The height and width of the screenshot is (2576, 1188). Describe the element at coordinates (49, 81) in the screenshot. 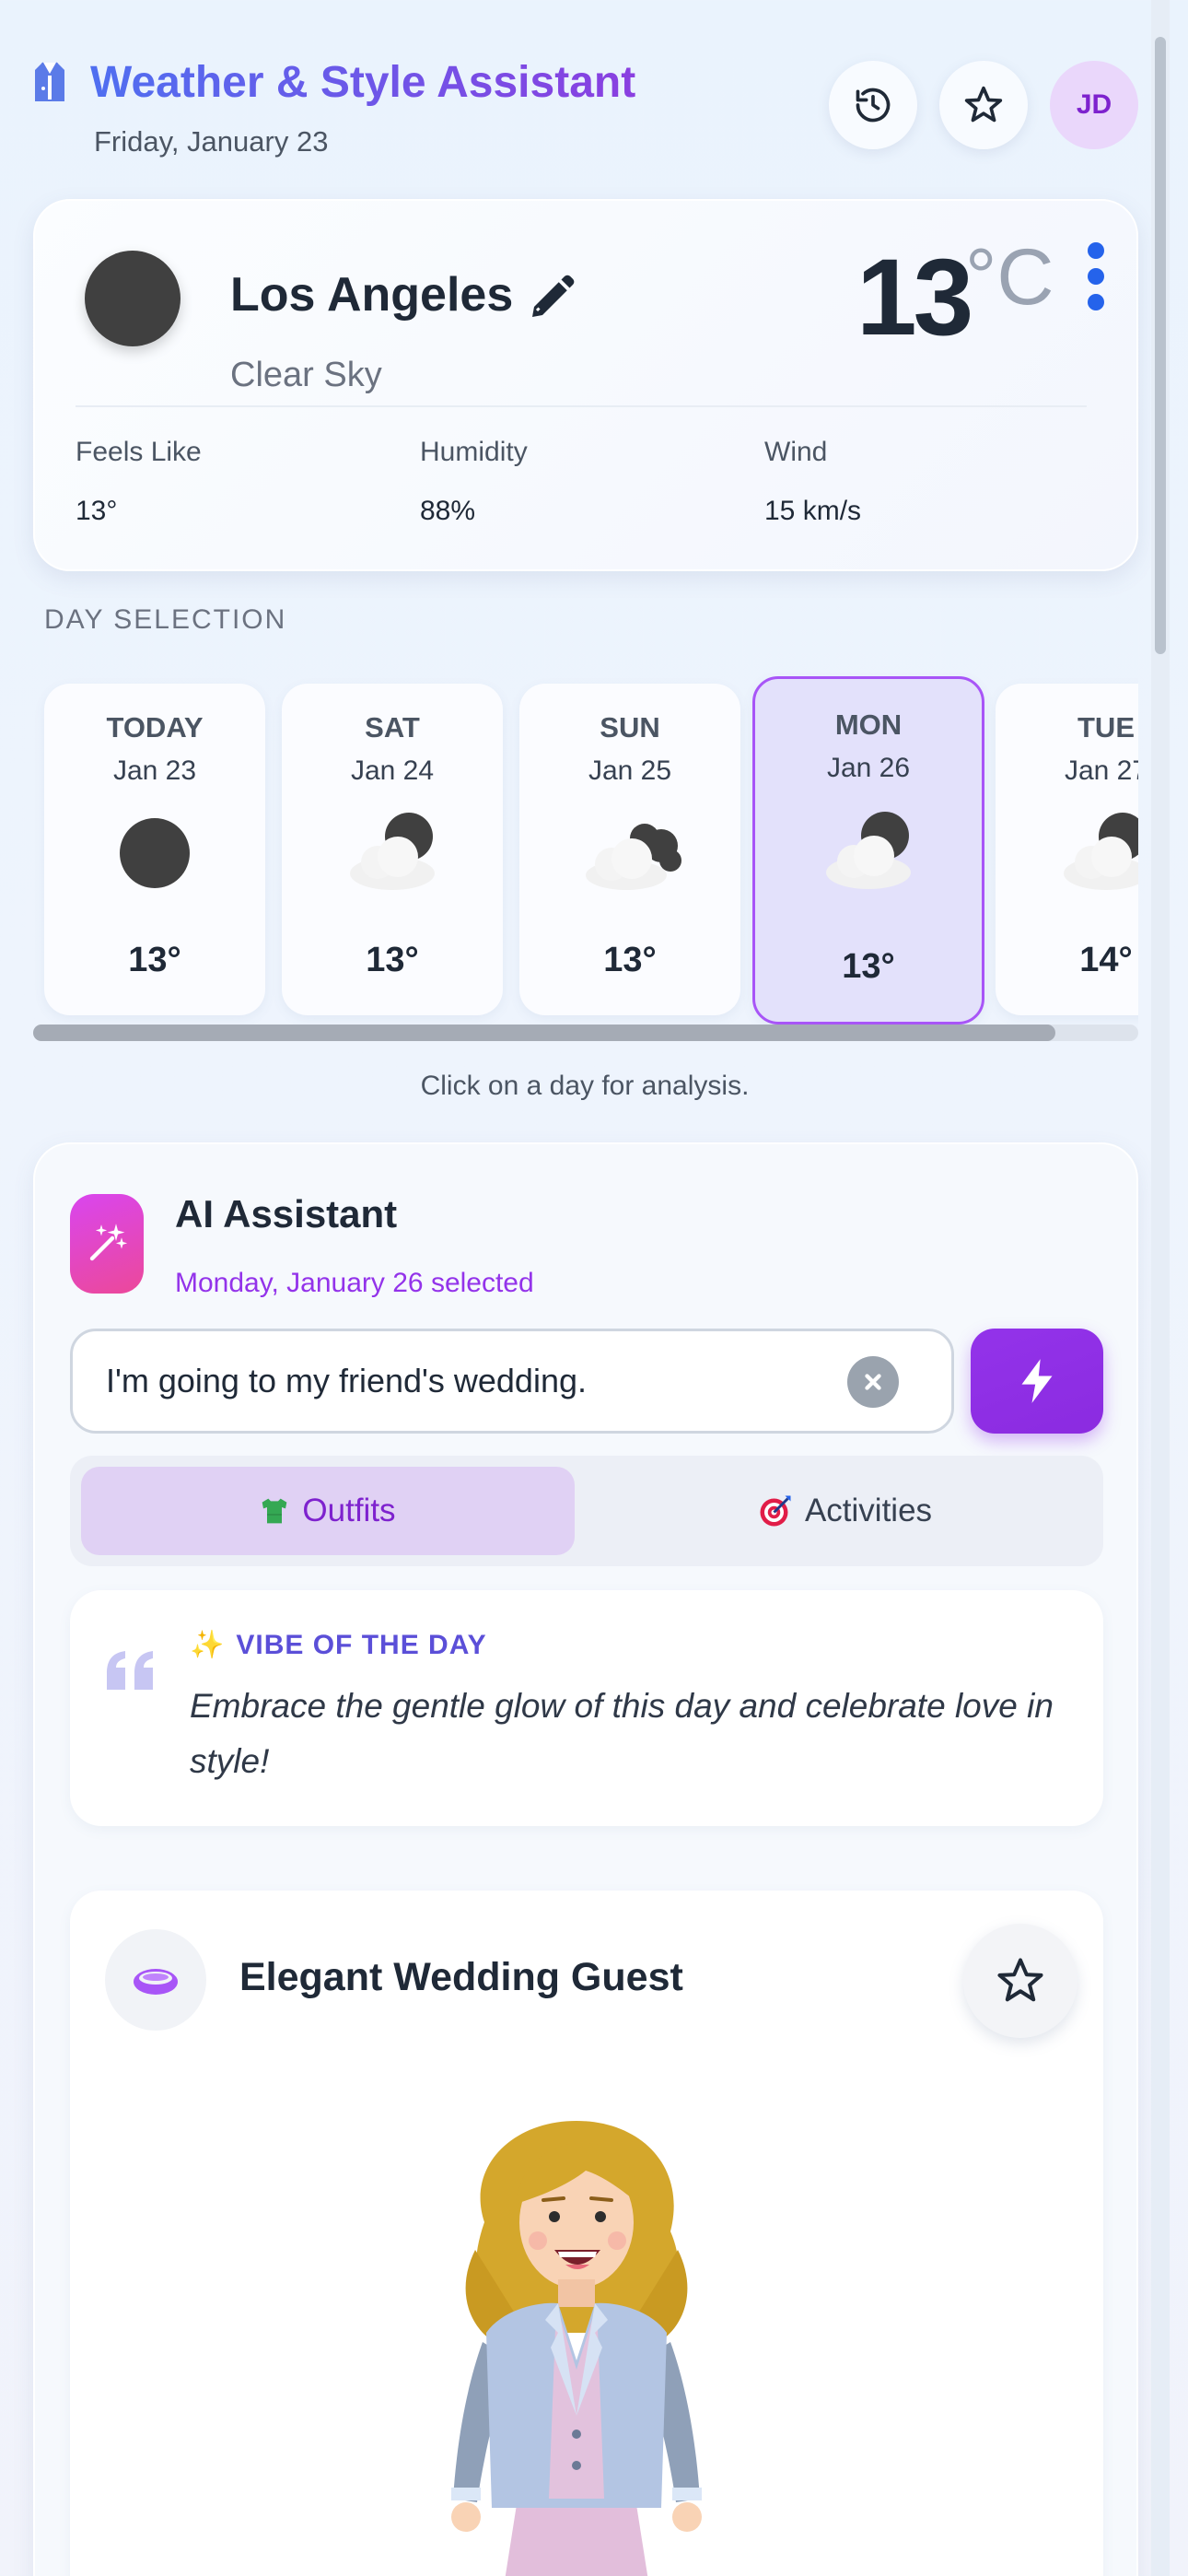

I see `suit-icon` at that location.